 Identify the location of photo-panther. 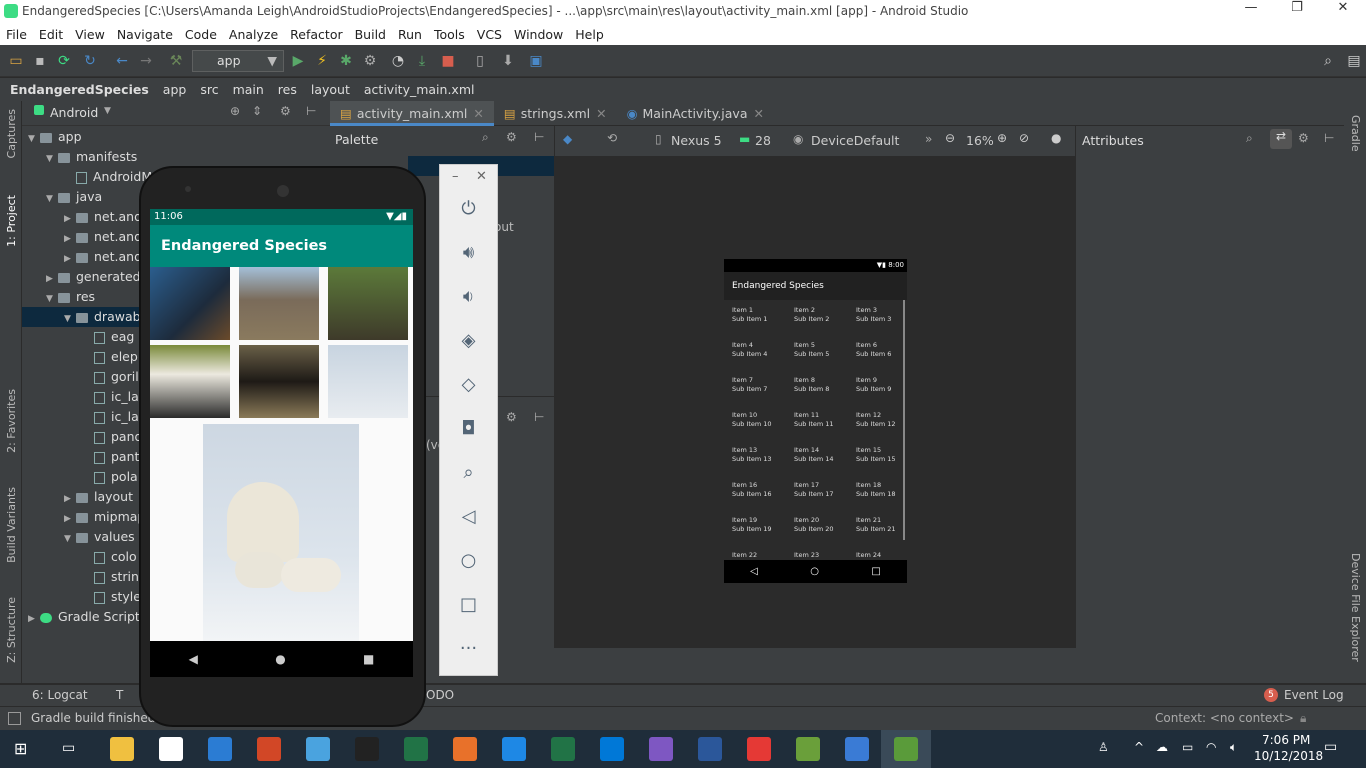
(279, 381).